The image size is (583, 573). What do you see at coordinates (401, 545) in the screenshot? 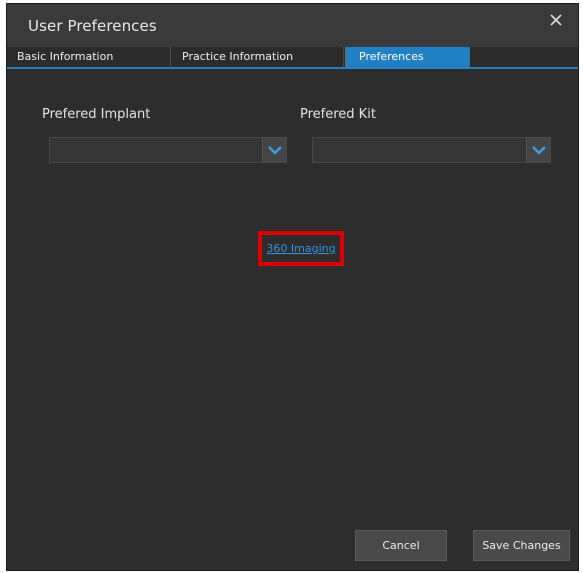
I see `cancel-button: Cancel` at bounding box center [401, 545].